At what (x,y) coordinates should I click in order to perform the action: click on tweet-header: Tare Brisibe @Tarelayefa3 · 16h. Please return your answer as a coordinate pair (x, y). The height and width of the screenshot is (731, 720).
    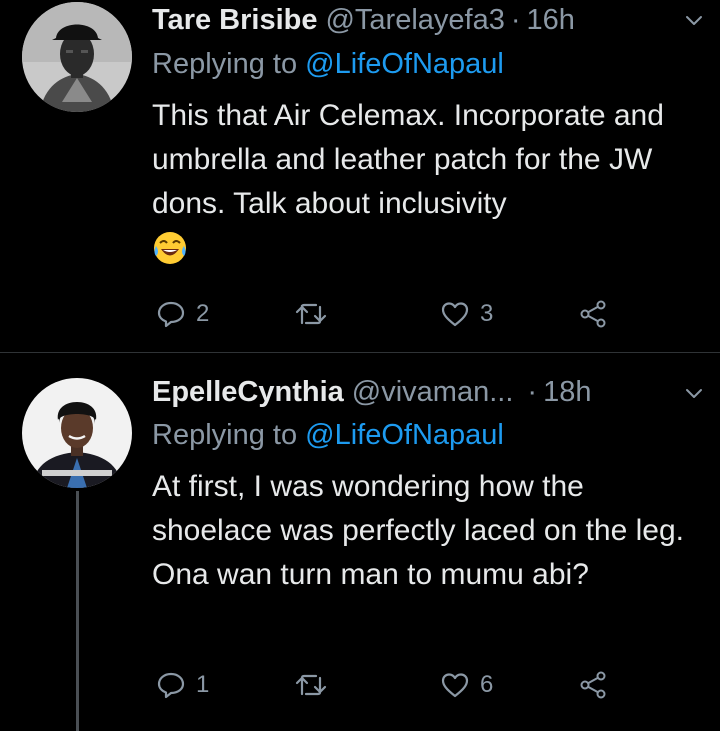
    Looking at the image, I should click on (426, 20).